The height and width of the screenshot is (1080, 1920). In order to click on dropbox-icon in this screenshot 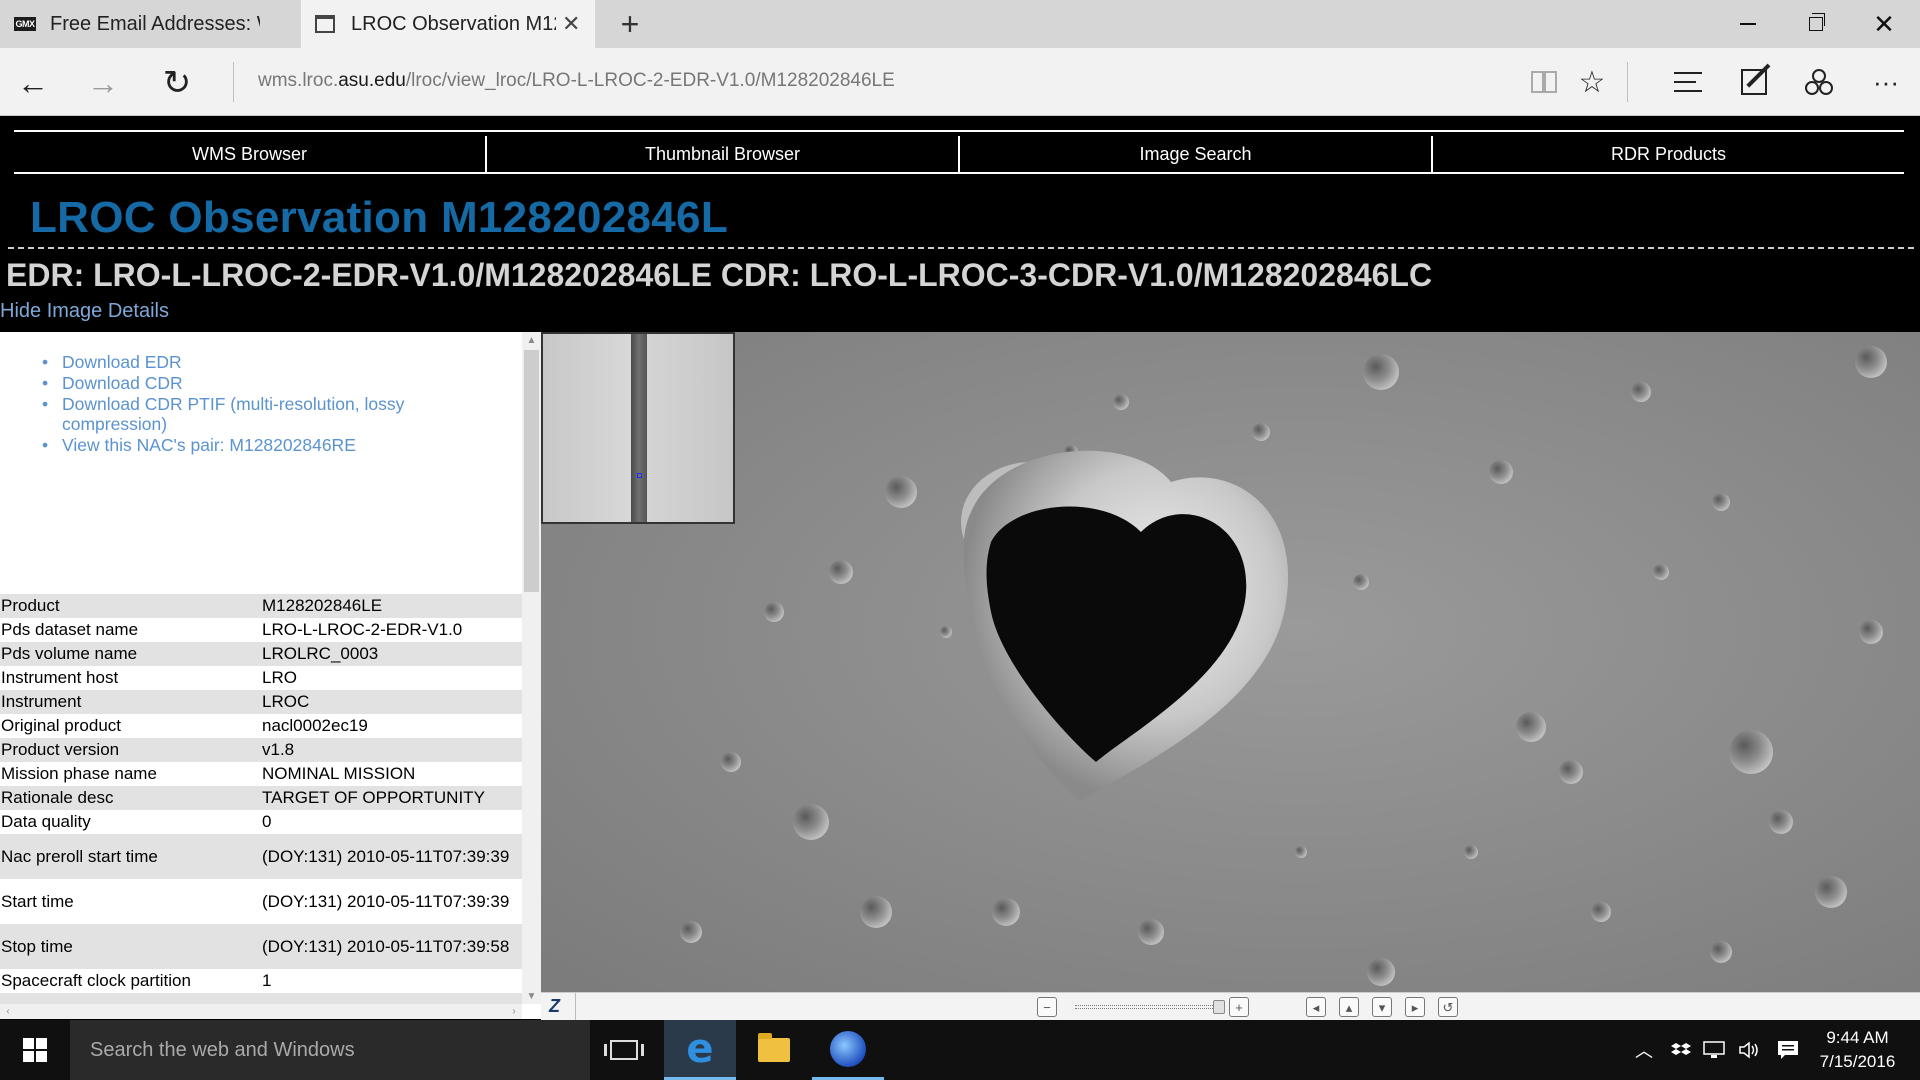, I will do `click(1681, 1049)`.